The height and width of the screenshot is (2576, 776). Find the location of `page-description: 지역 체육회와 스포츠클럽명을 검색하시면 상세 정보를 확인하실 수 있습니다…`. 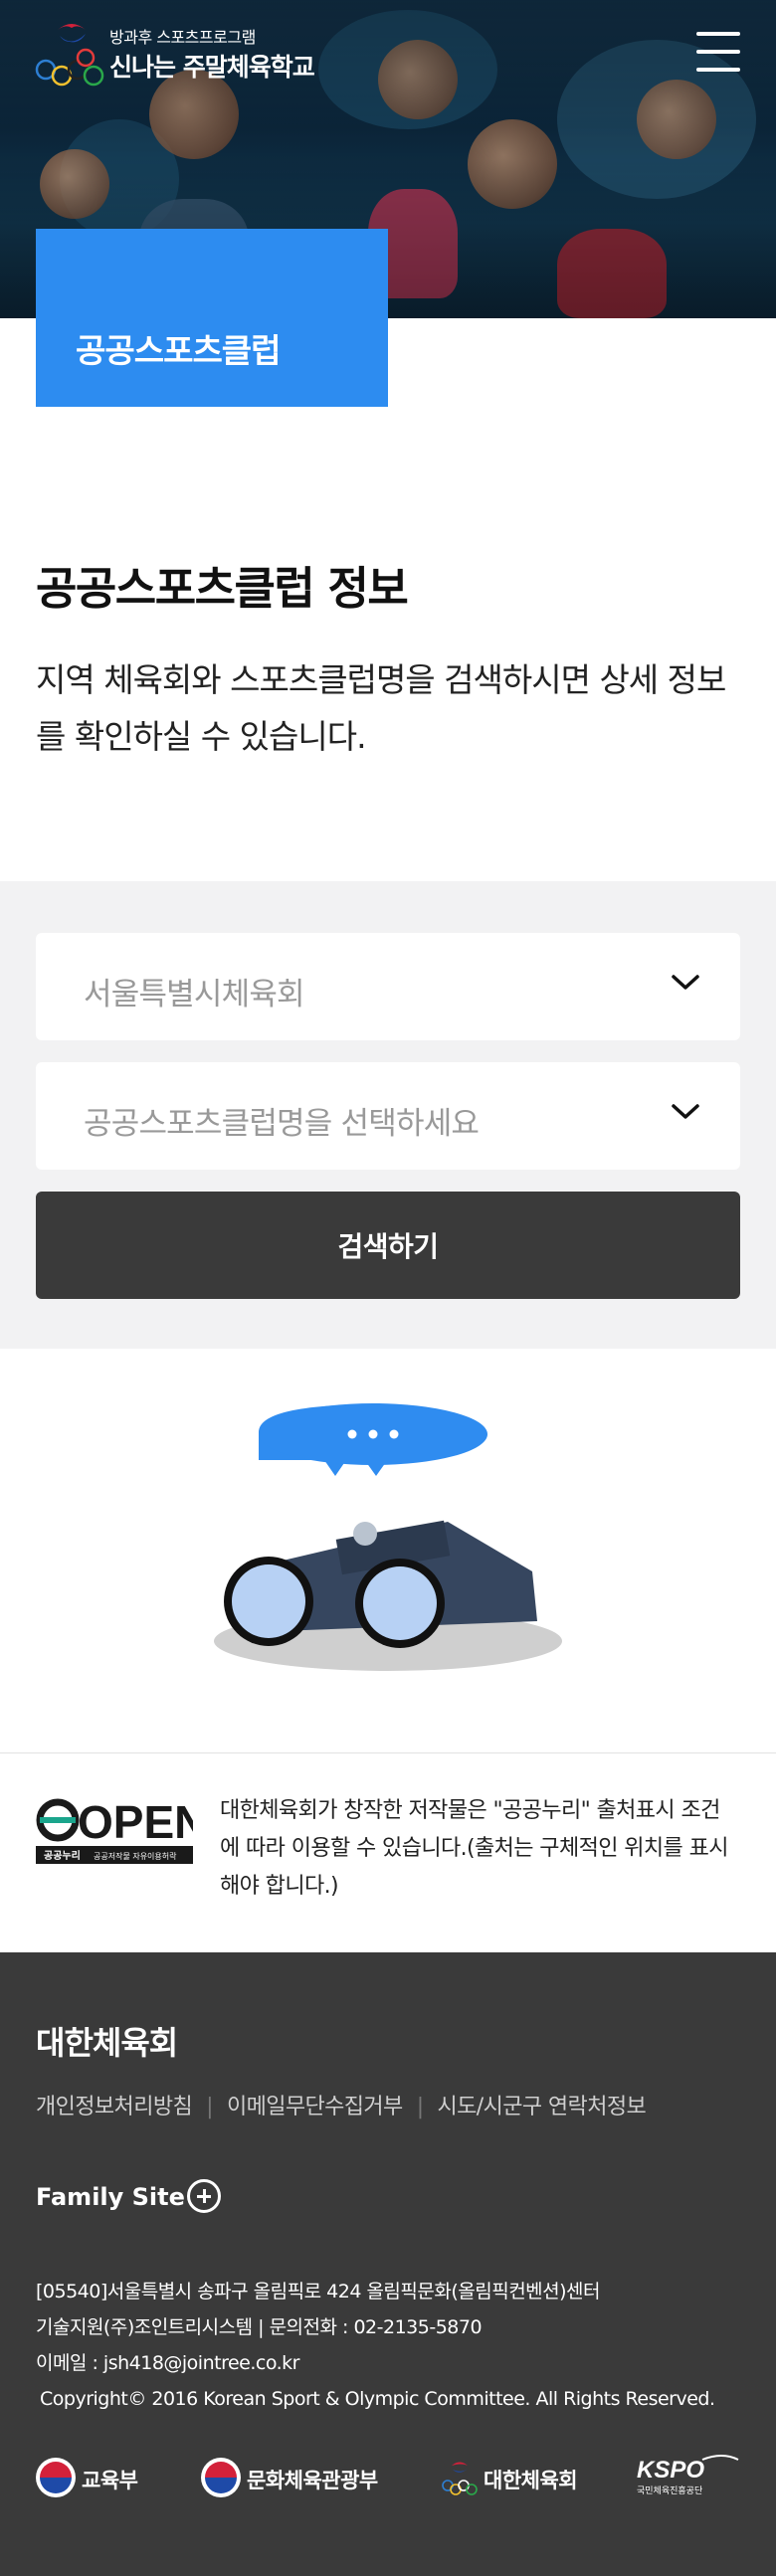

page-description: 지역 체육회와 스포츠클럽명을 검색하시면 상세 정보를 확인하실 수 있습니다… is located at coordinates (381, 708).